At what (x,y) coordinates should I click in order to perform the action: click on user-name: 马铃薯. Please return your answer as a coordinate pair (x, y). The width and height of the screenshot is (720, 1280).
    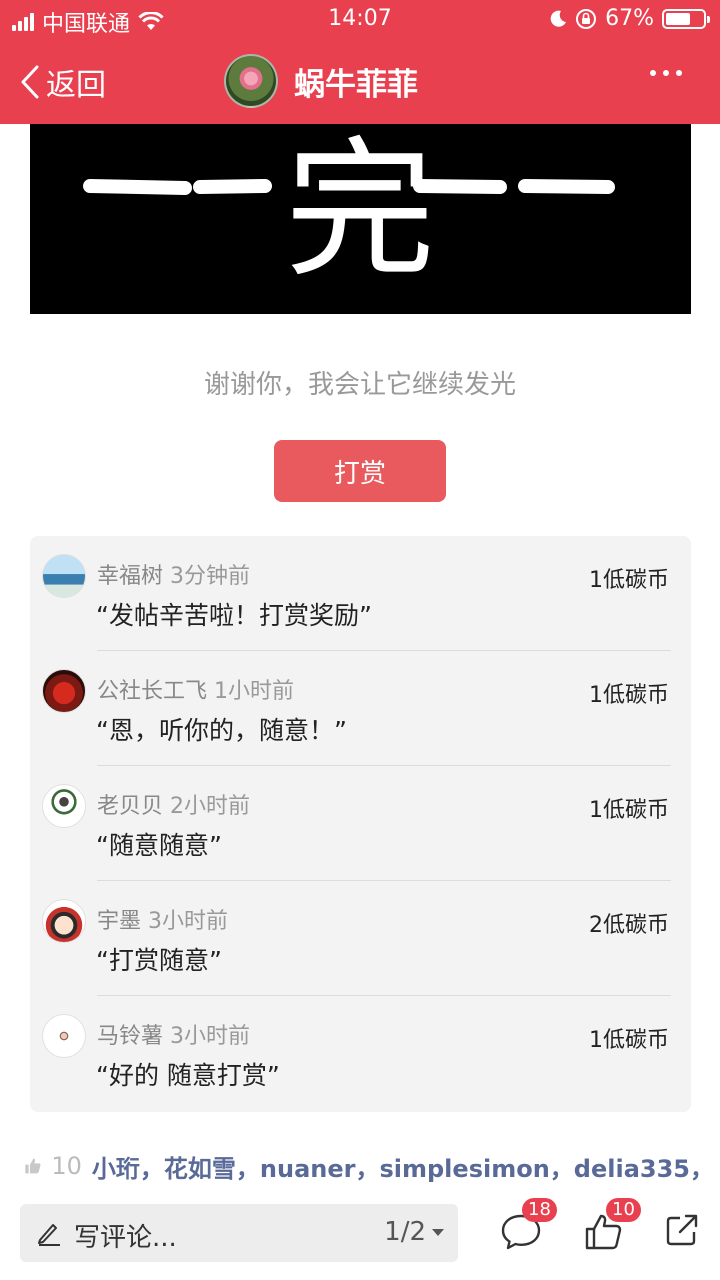
    Looking at the image, I should click on (130, 1036).